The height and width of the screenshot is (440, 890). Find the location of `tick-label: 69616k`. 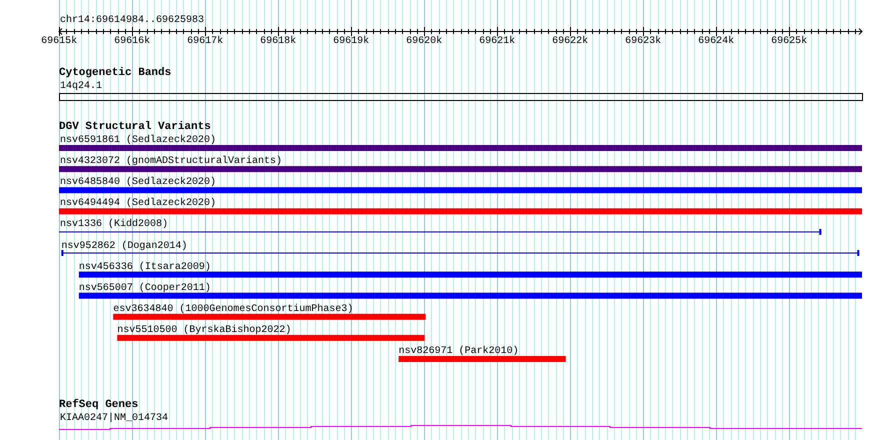

tick-label: 69616k is located at coordinates (132, 41).